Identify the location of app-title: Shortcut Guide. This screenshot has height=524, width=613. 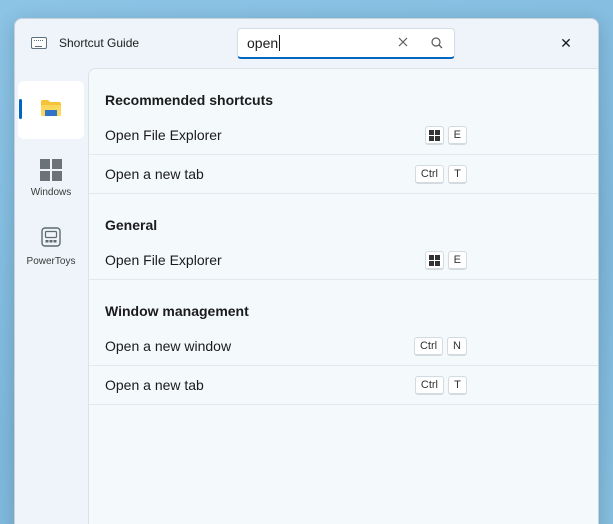
(99, 43).